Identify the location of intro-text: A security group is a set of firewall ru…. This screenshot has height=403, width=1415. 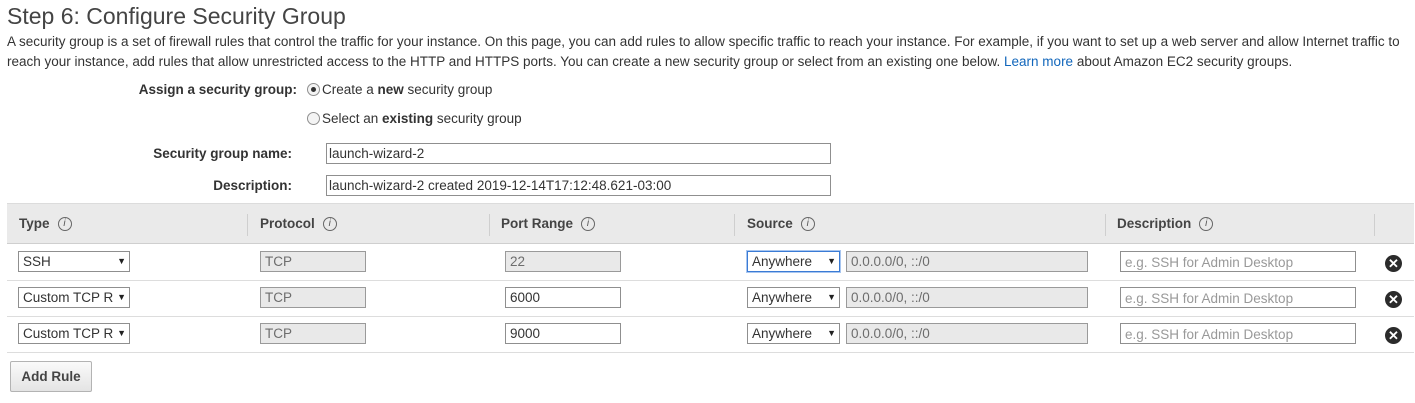
(709, 52).